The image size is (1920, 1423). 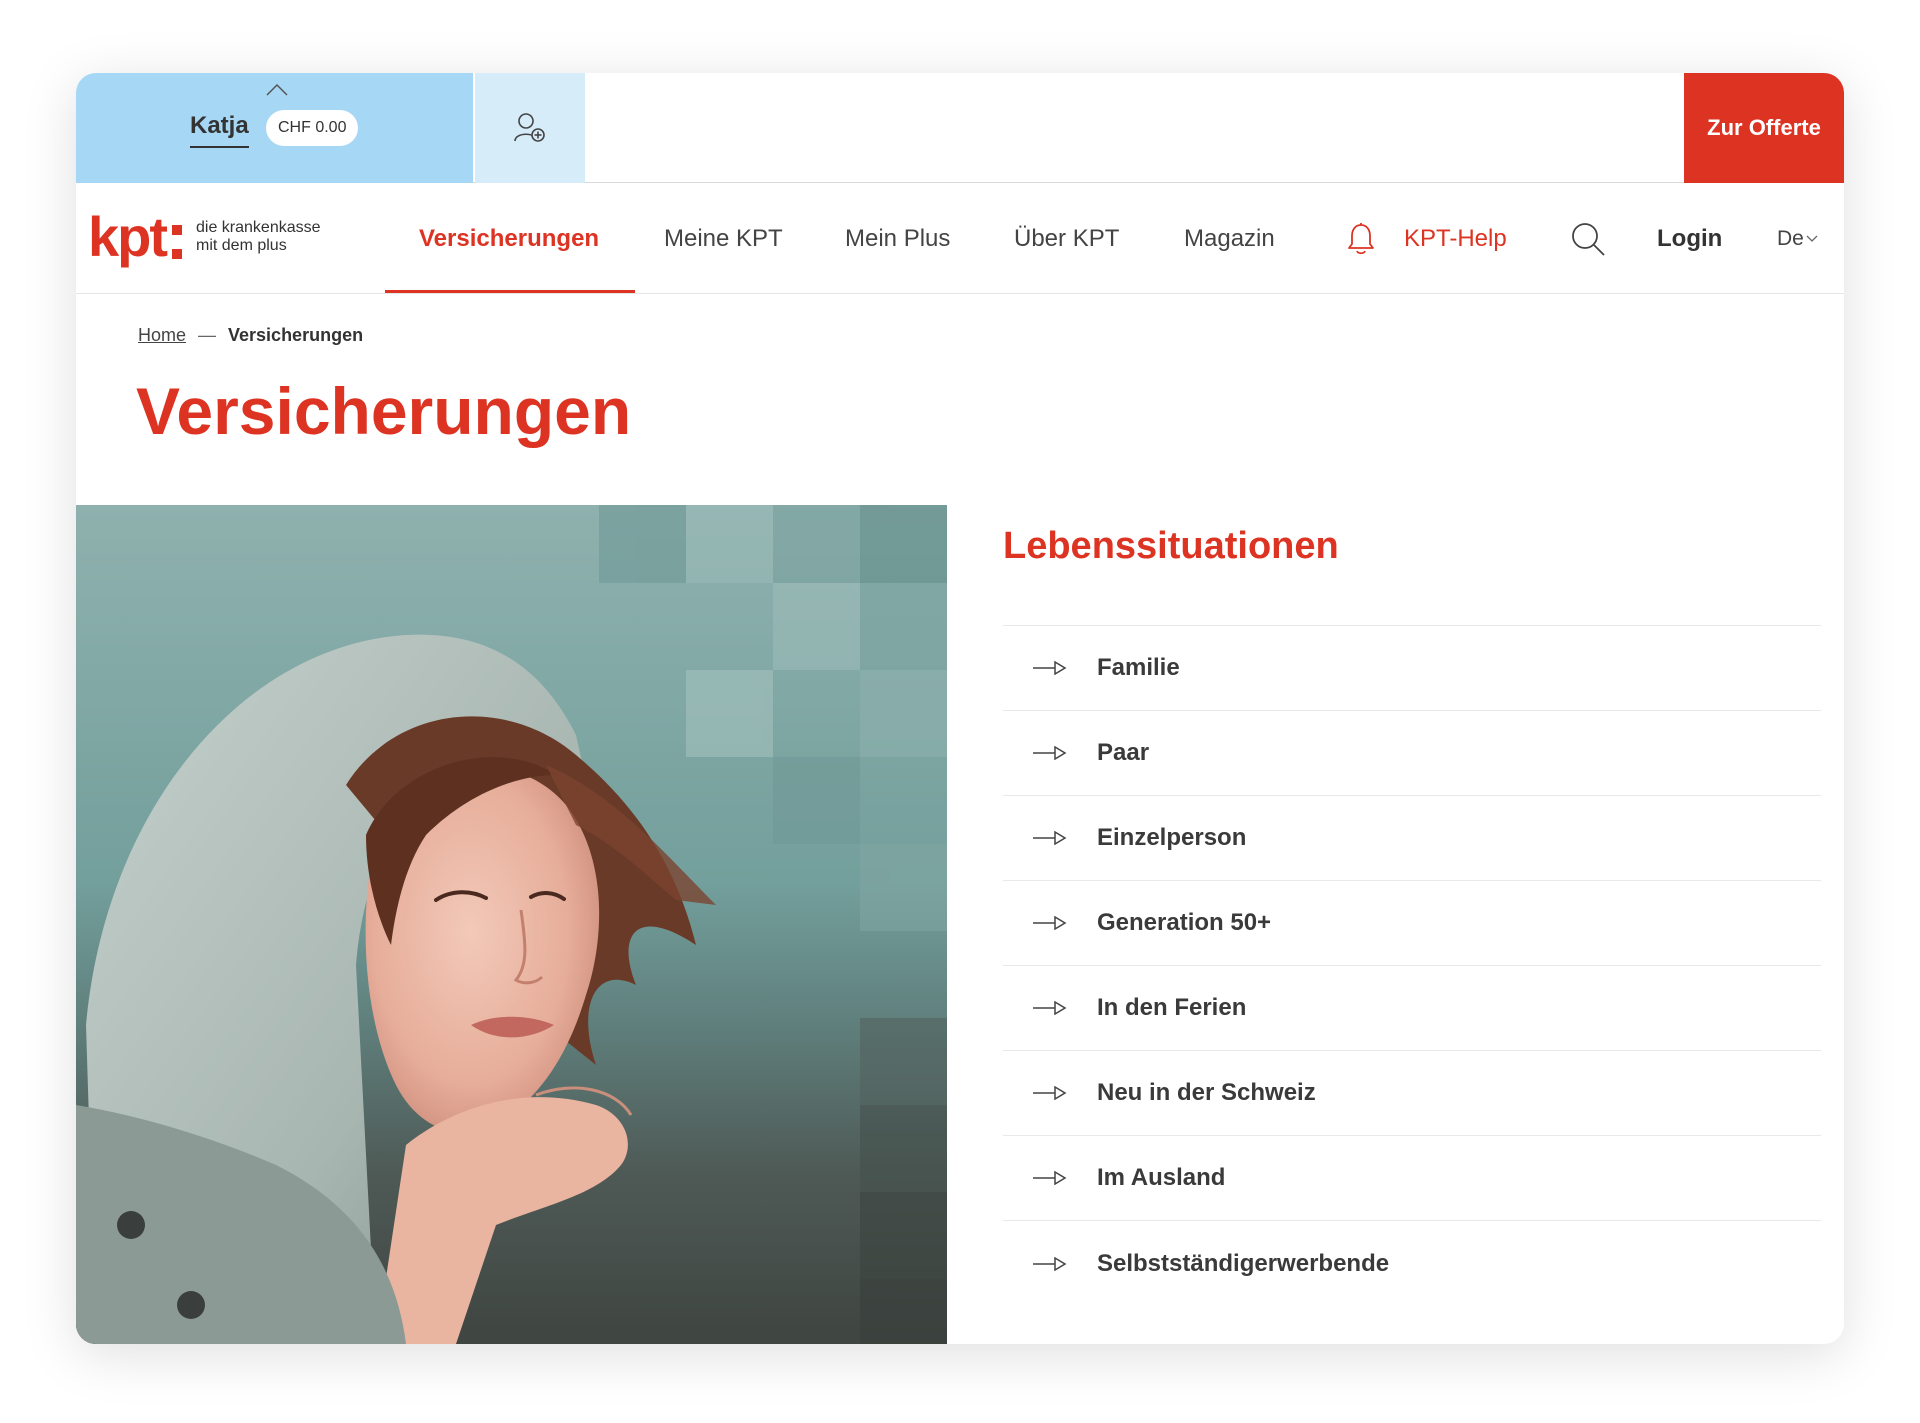 What do you see at coordinates (1171, 546) in the screenshot?
I see `section-title-lebenssituationen: Lebenssituationen` at bounding box center [1171, 546].